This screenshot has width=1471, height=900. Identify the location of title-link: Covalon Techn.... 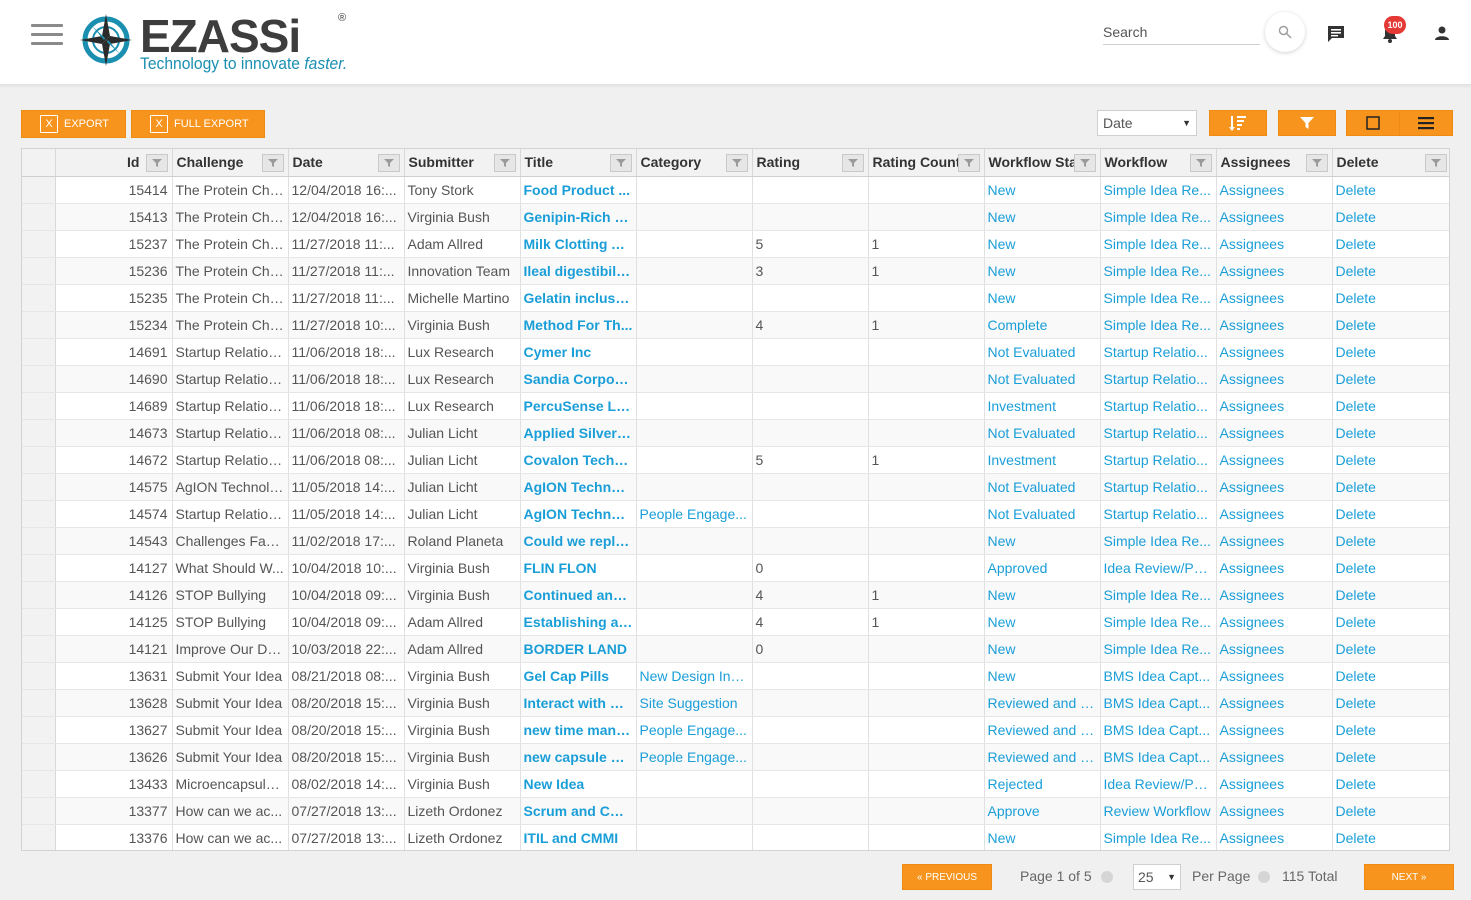
(578, 460).